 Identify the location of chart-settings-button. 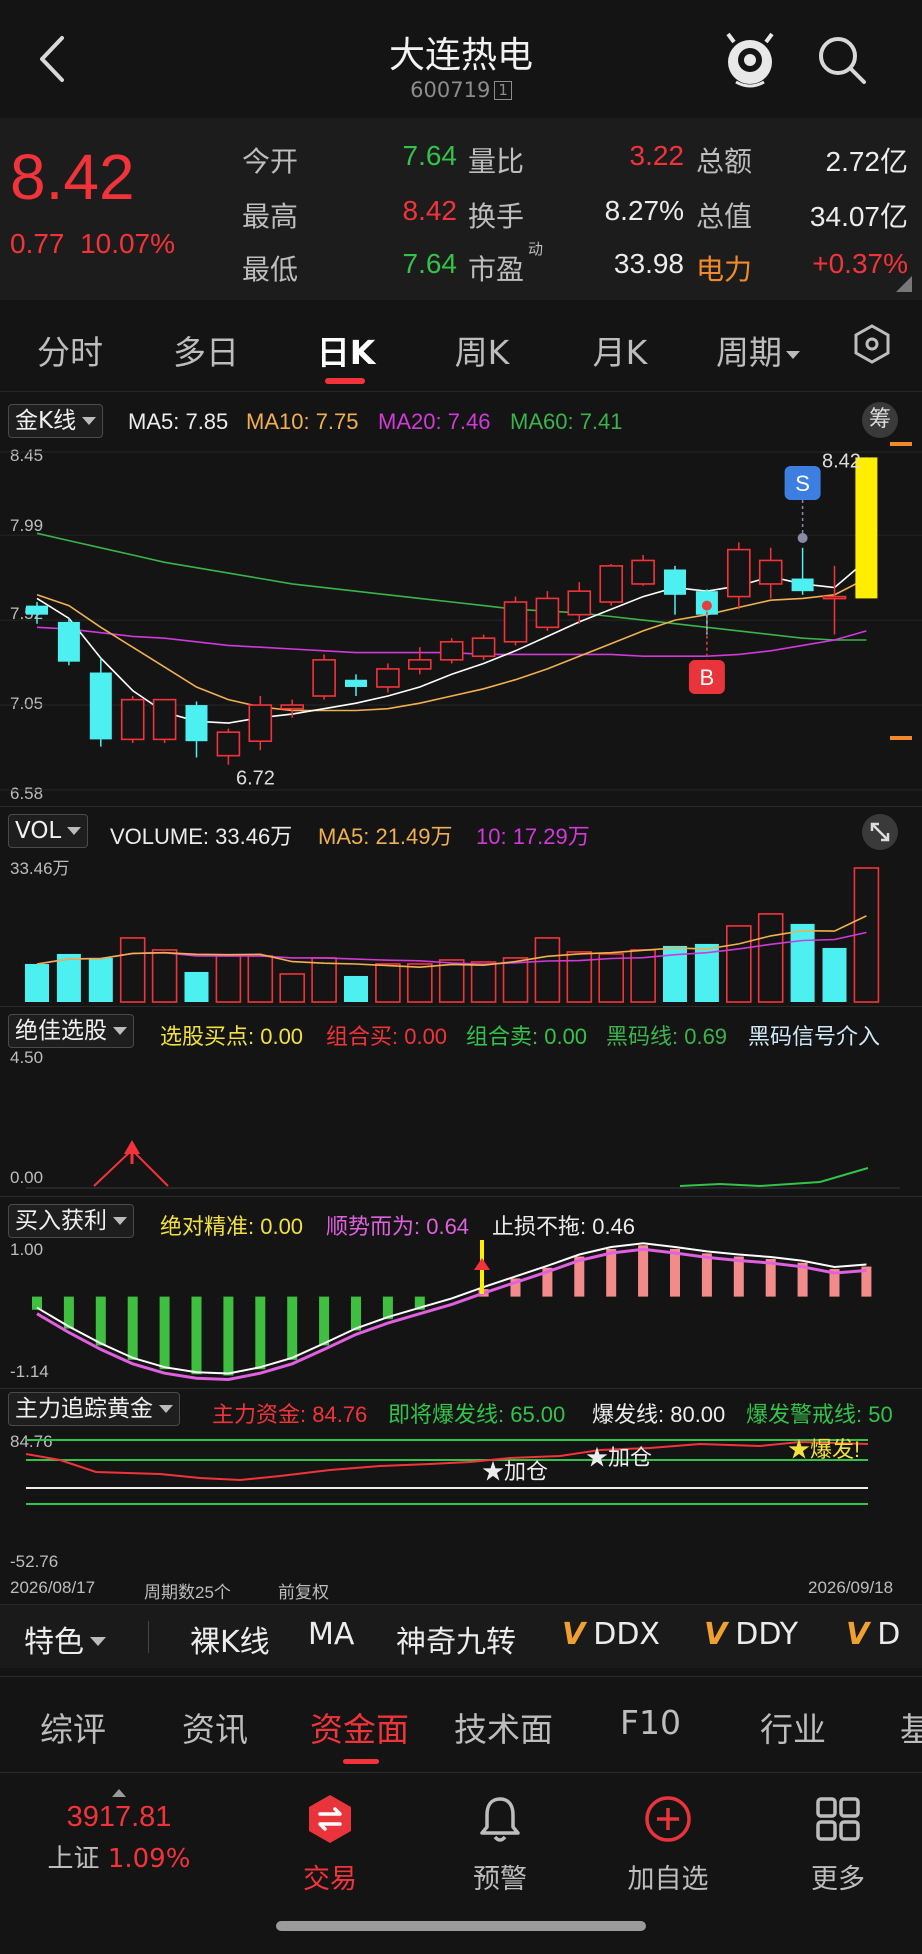
(872, 344).